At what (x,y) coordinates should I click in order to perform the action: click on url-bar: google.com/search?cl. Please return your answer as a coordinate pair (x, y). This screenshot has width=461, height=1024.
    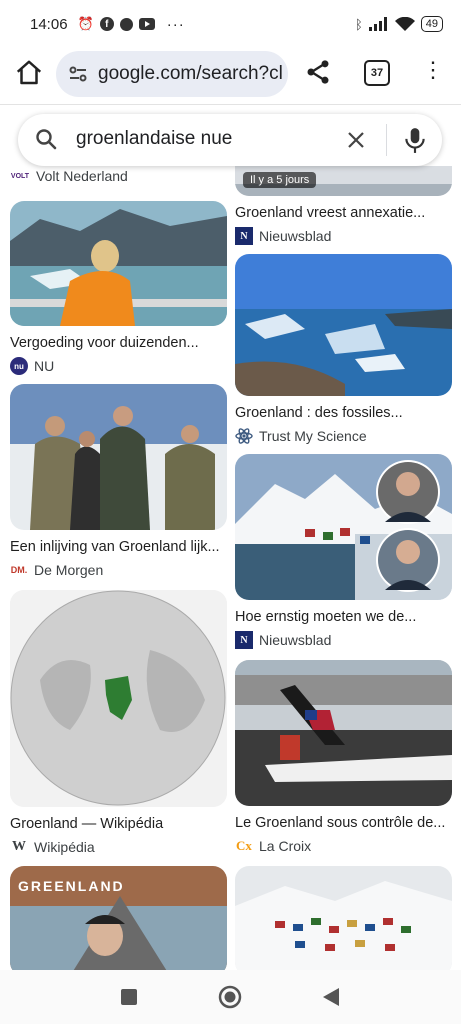
    Looking at the image, I should click on (172, 74).